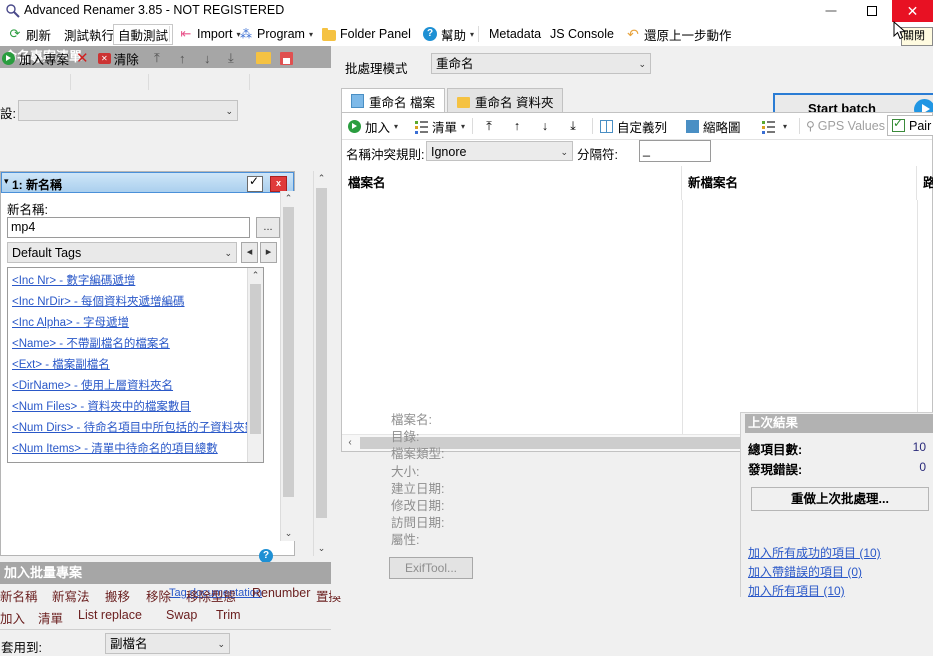 This screenshot has width=933, height=656. Describe the element at coordinates (393, 100) in the screenshot. I see `tab-rename-files: 重命名 檔案` at that location.